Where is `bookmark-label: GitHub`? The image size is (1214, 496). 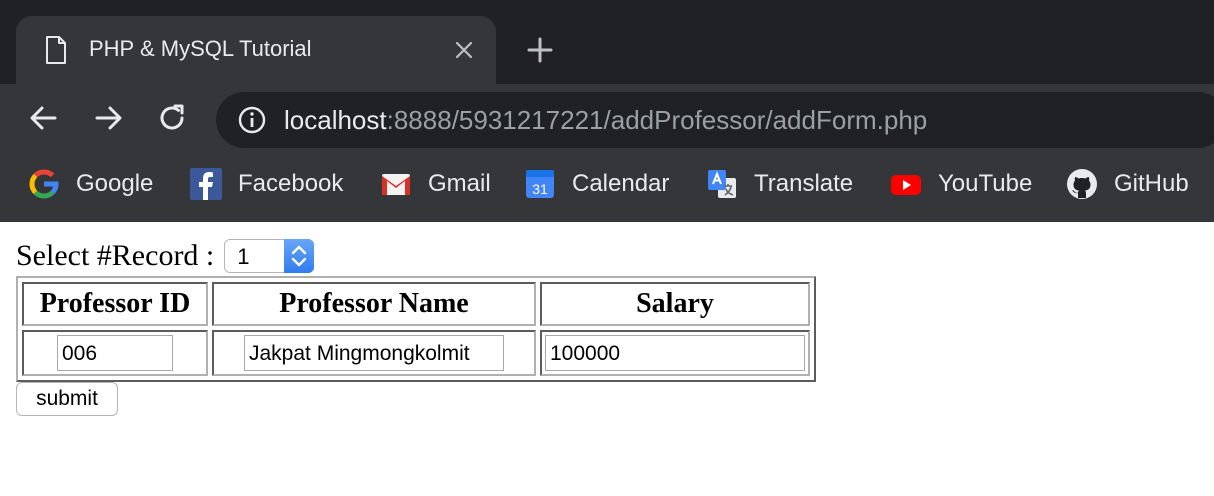 bookmark-label: GitHub is located at coordinates (1151, 183).